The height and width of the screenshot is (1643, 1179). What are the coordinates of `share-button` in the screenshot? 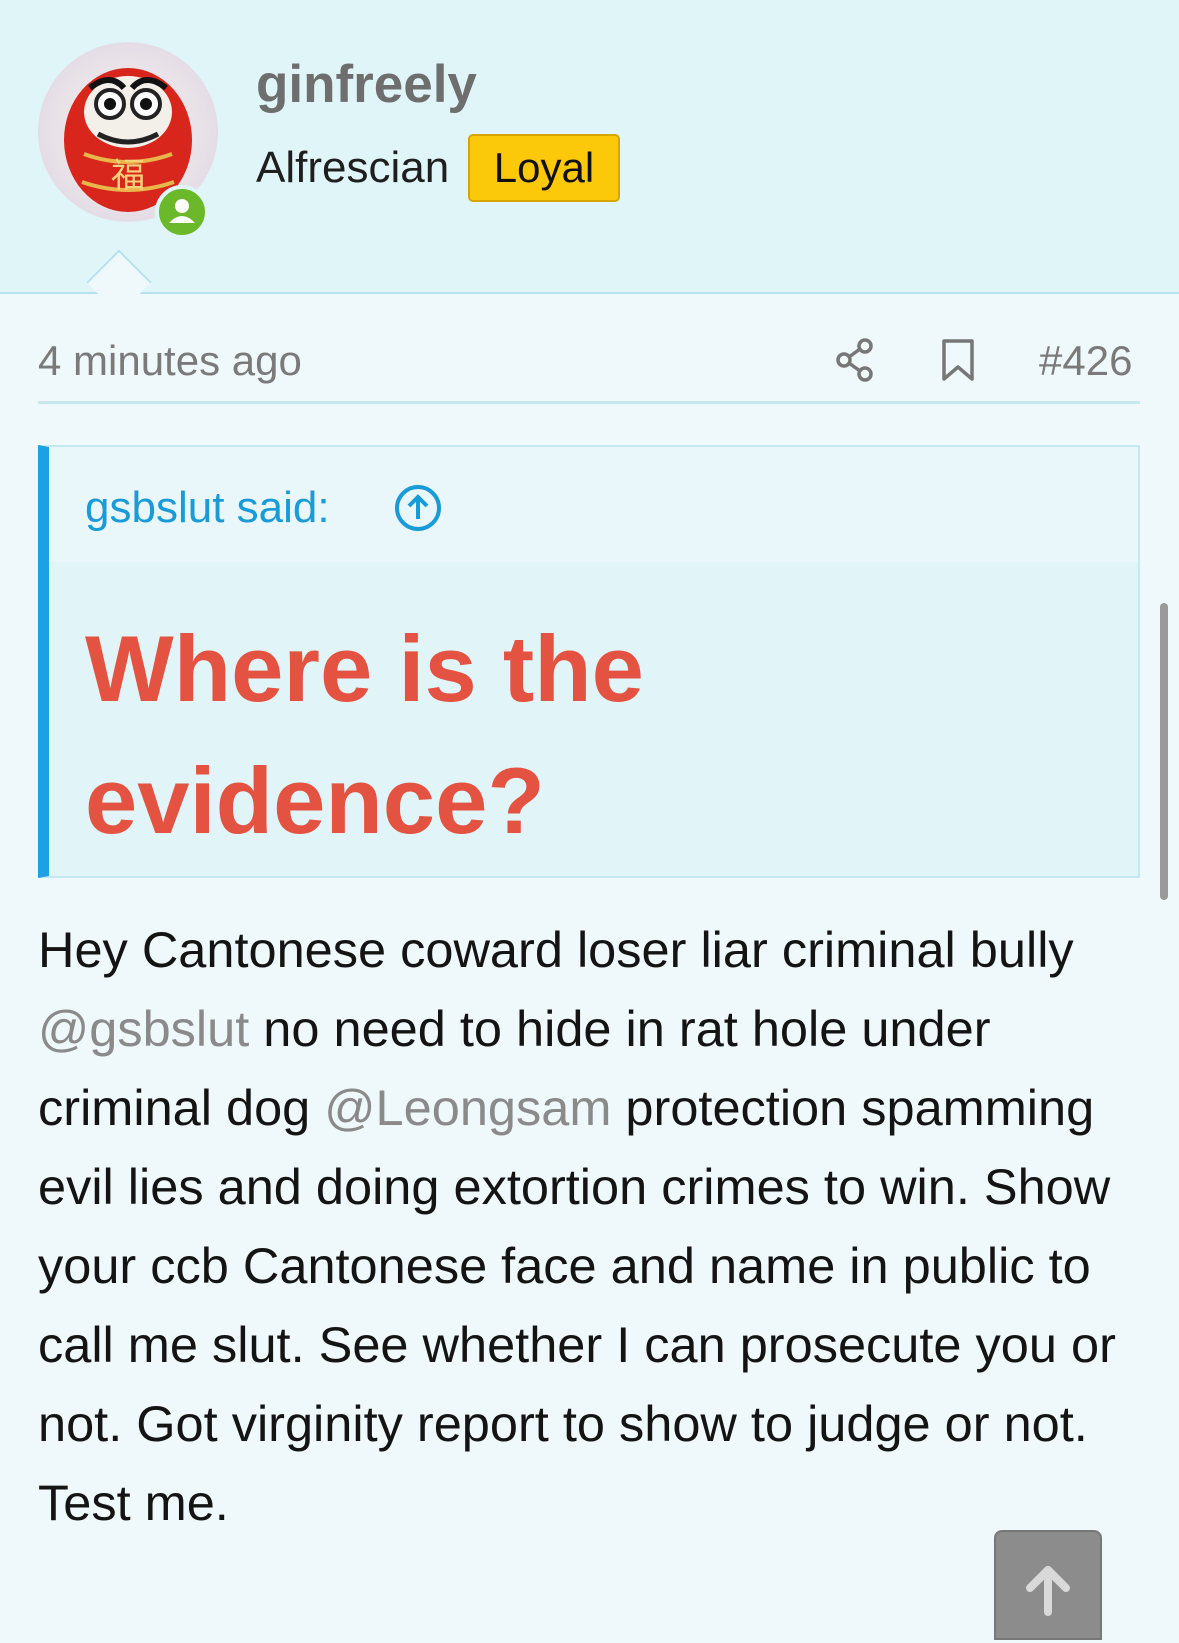 It's located at (855, 362).